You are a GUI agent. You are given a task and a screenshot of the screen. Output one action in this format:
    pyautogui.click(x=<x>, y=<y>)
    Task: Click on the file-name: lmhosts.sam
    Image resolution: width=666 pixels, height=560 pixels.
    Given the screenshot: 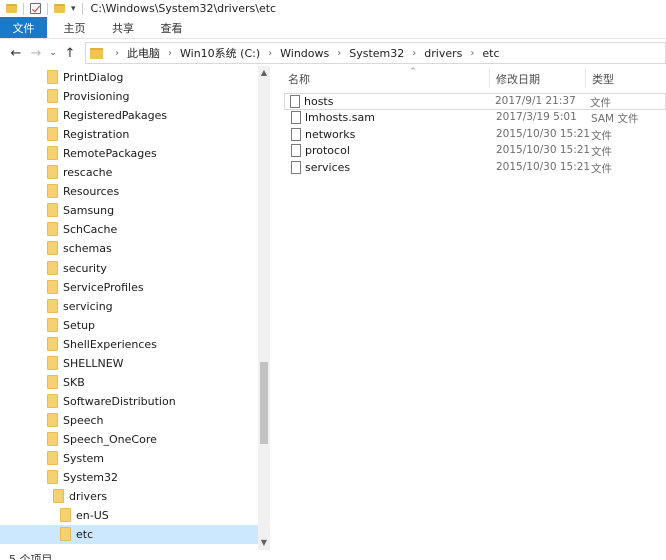 What is the action you would take?
    pyautogui.click(x=340, y=117)
    